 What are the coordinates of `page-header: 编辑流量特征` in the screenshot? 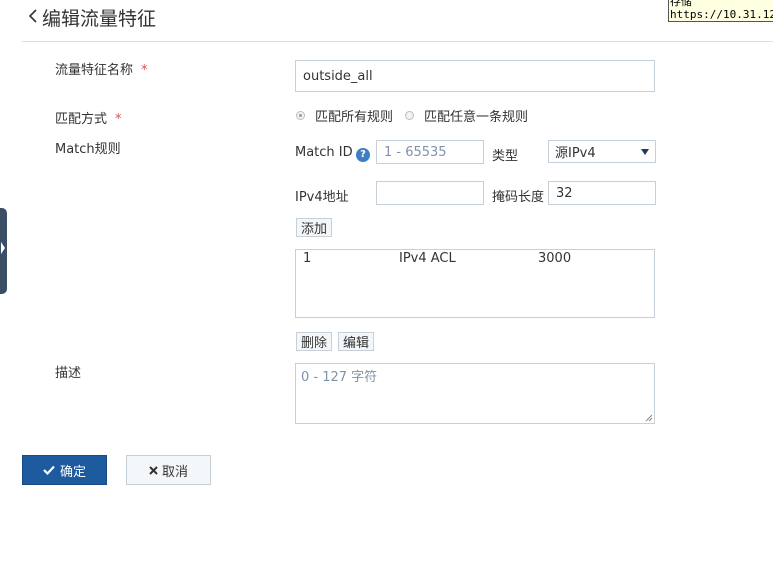 It's located at (92, 17).